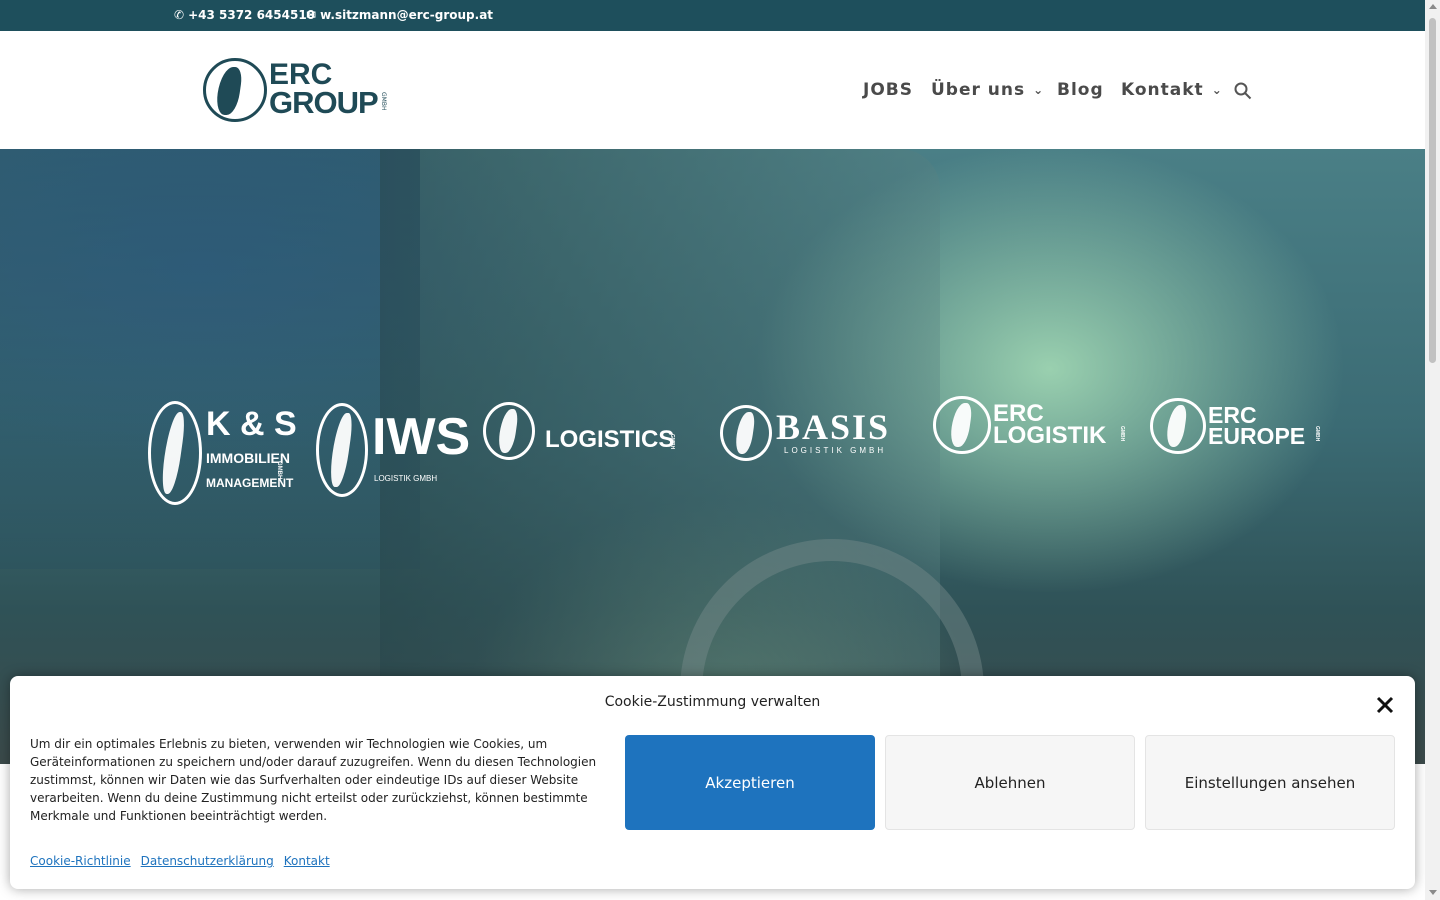 The image size is (1440, 900). Describe the element at coordinates (712, 702) in the screenshot. I see `cookie-title: Cookie-Zustimmung verwalten` at that location.